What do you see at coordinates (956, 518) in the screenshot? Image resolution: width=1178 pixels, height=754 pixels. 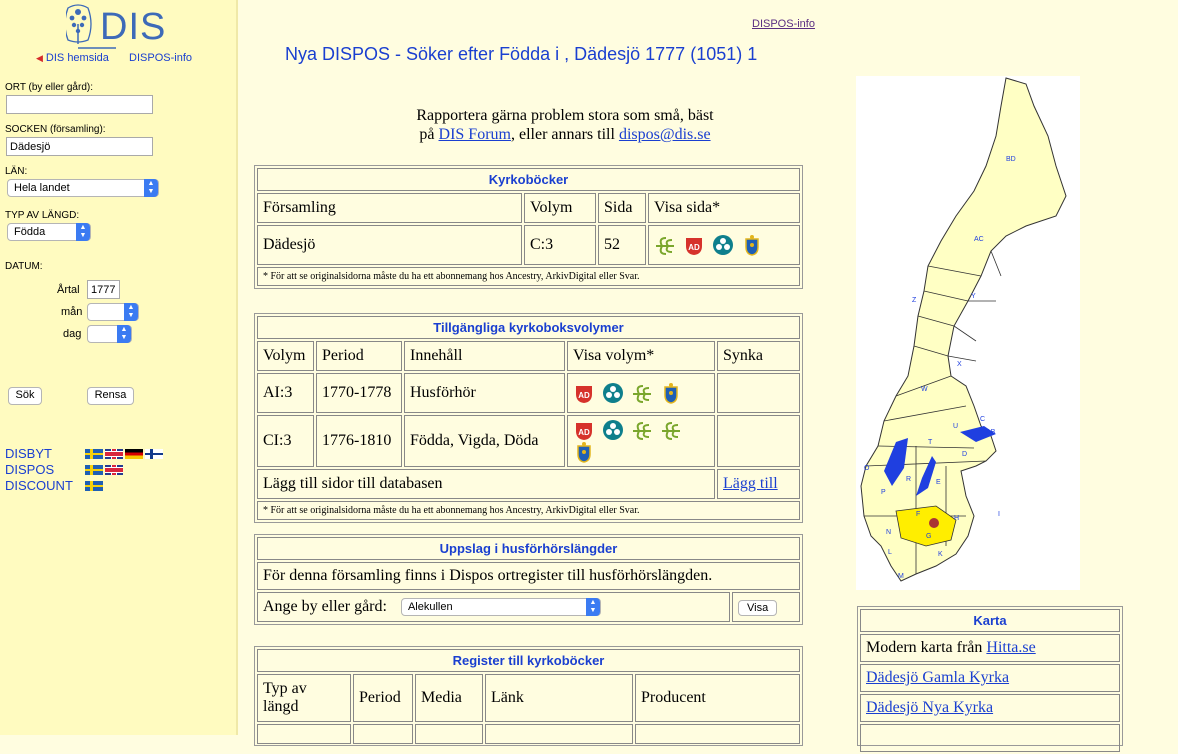 I see `map-label-h: H` at bounding box center [956, 518].